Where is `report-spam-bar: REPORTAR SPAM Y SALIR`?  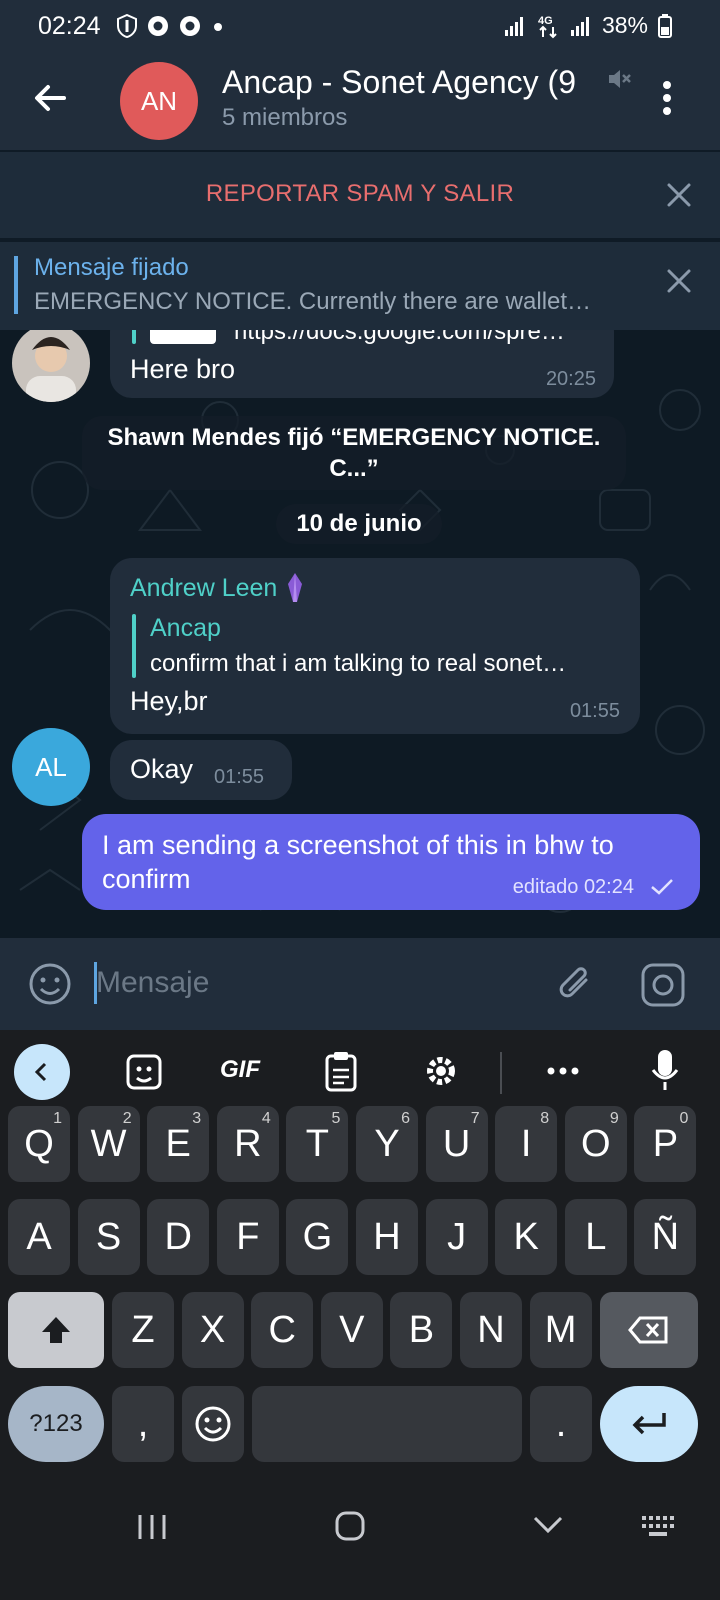 report-spam-bar: REPORTAR SPAM Y SALIR is located at coordinates (360, 195).